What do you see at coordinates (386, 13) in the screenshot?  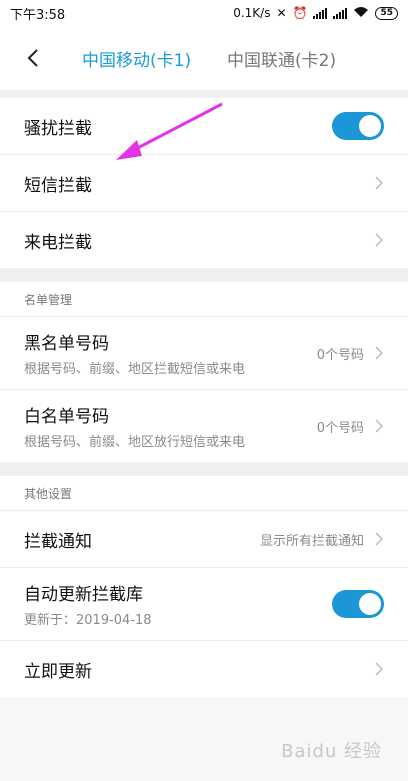 I see `battery-icon: 55` at bounding box center [386, 13].